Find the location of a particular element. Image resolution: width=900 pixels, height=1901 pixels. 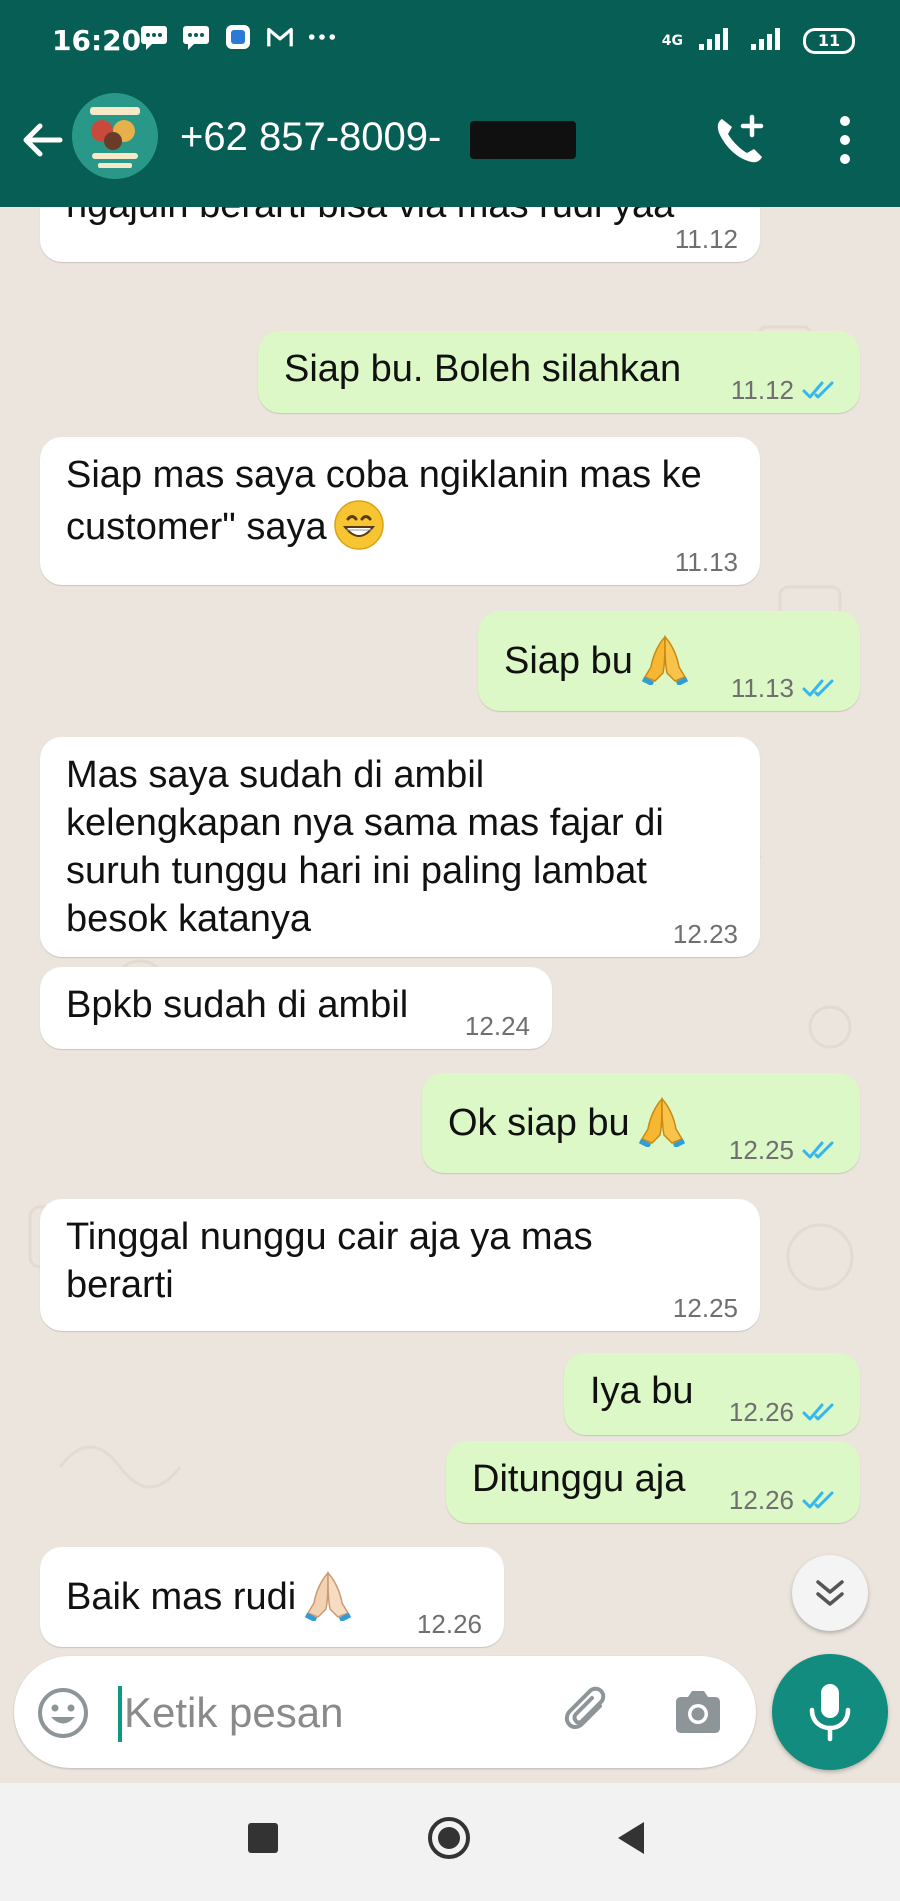

network-label: 4G is located at coordinates (672, 40).